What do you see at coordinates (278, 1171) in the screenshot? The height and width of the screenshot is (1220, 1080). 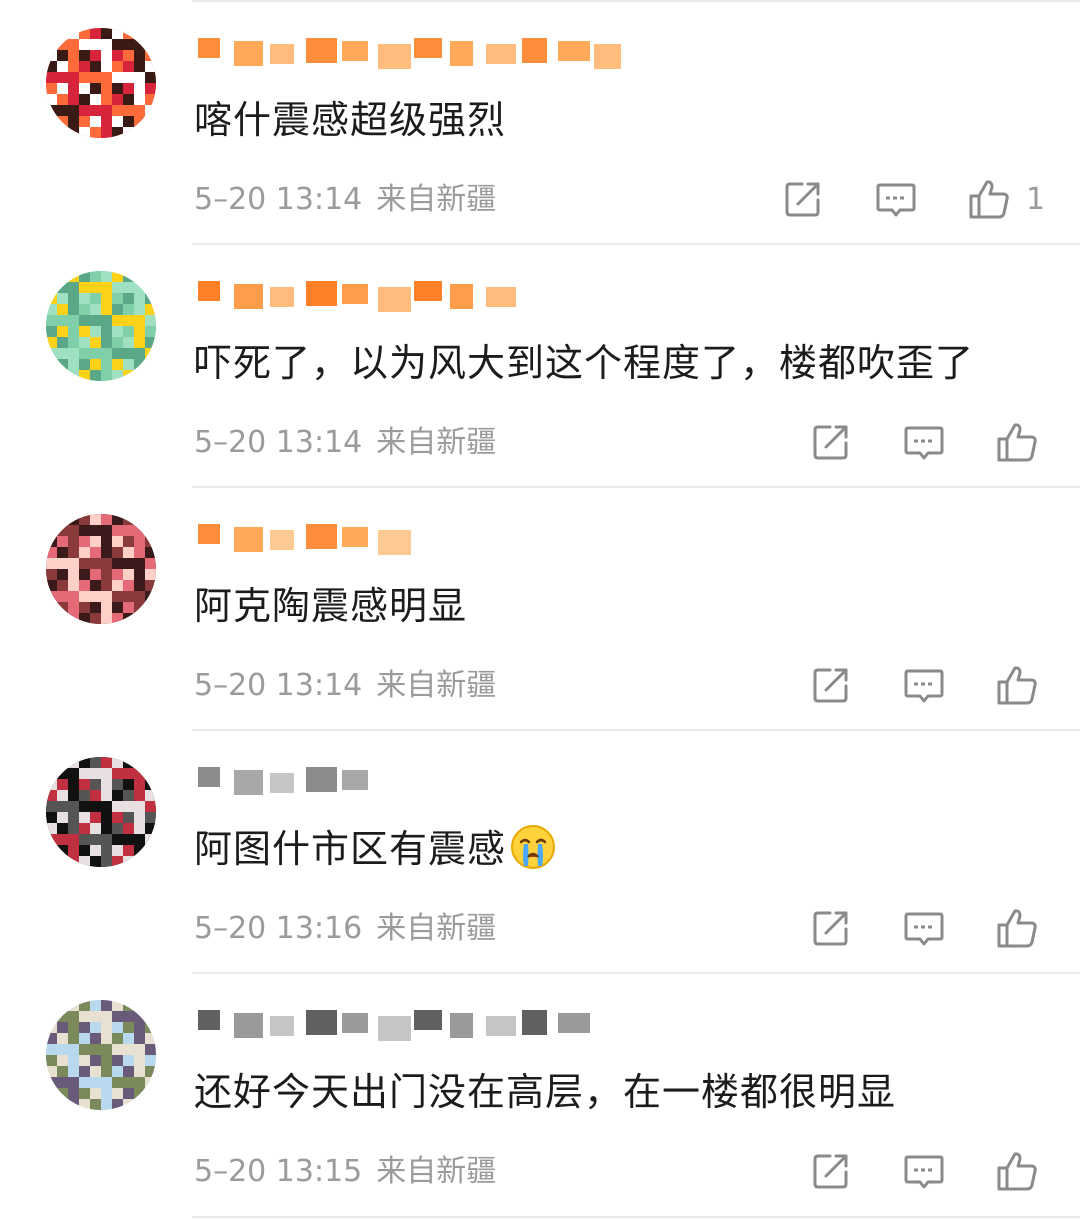 I see `timestamp: 5–20 13:15` at bounding box center [278, 1171].